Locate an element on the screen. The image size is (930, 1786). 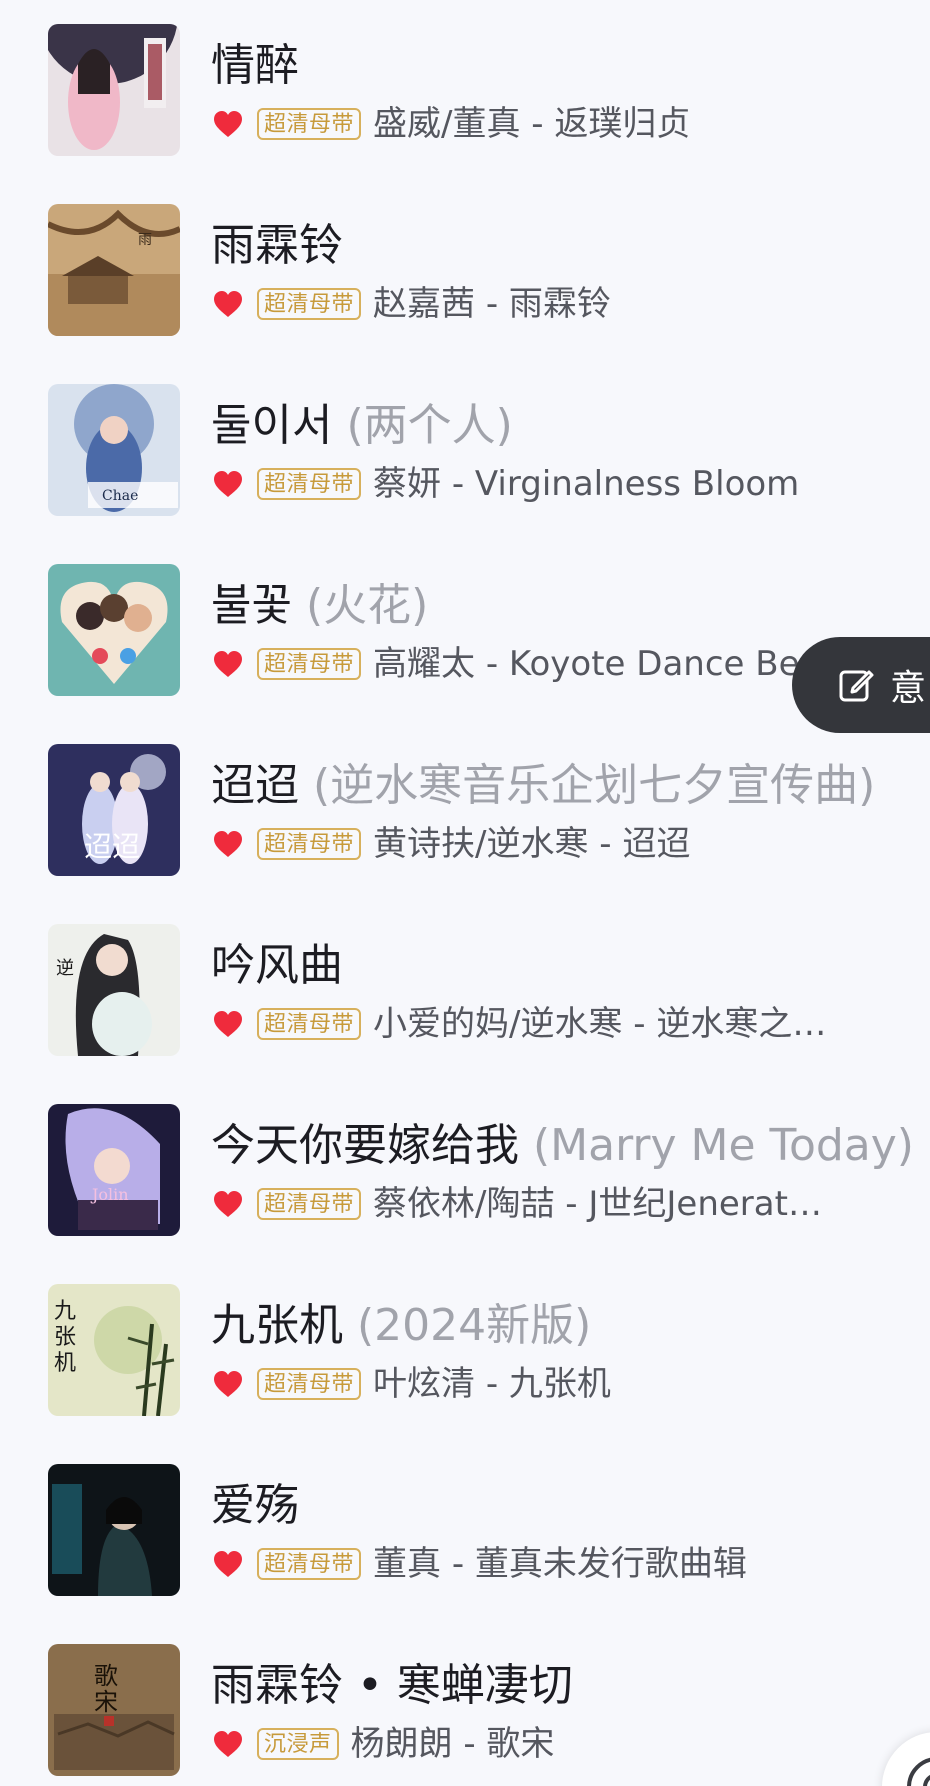
song-meta-line: 超清母带 高耀太 - Koyote Dance Best is located at coordinates (522, 664).